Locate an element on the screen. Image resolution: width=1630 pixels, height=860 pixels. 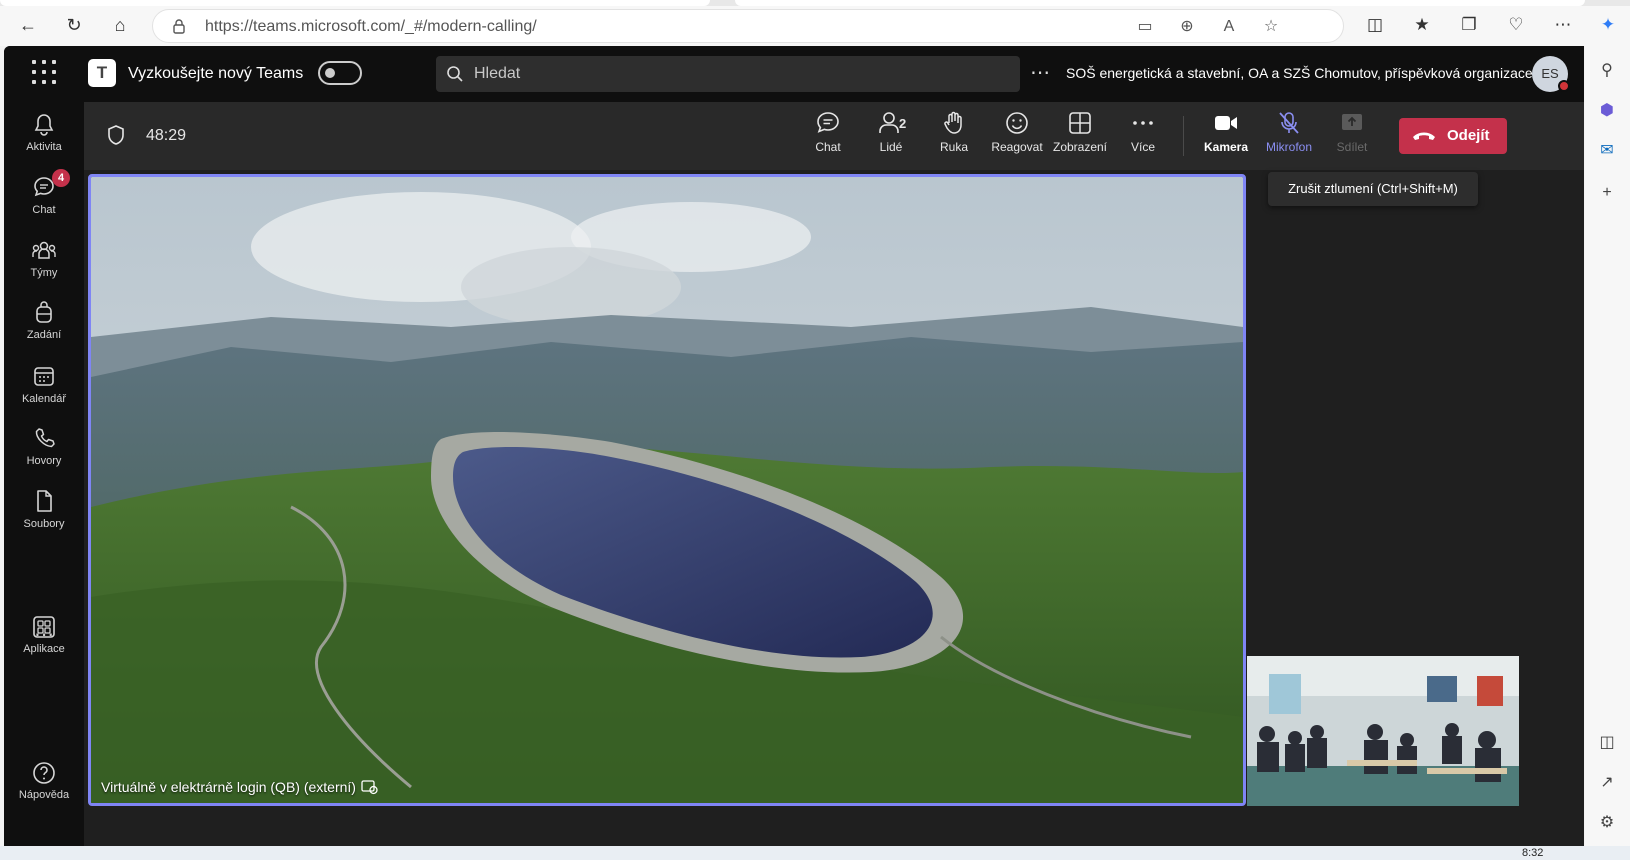
unmute-tooltip: Zrušit ztlumení (Ctrl+Shift+M) is located at coordinates (1373, 189).